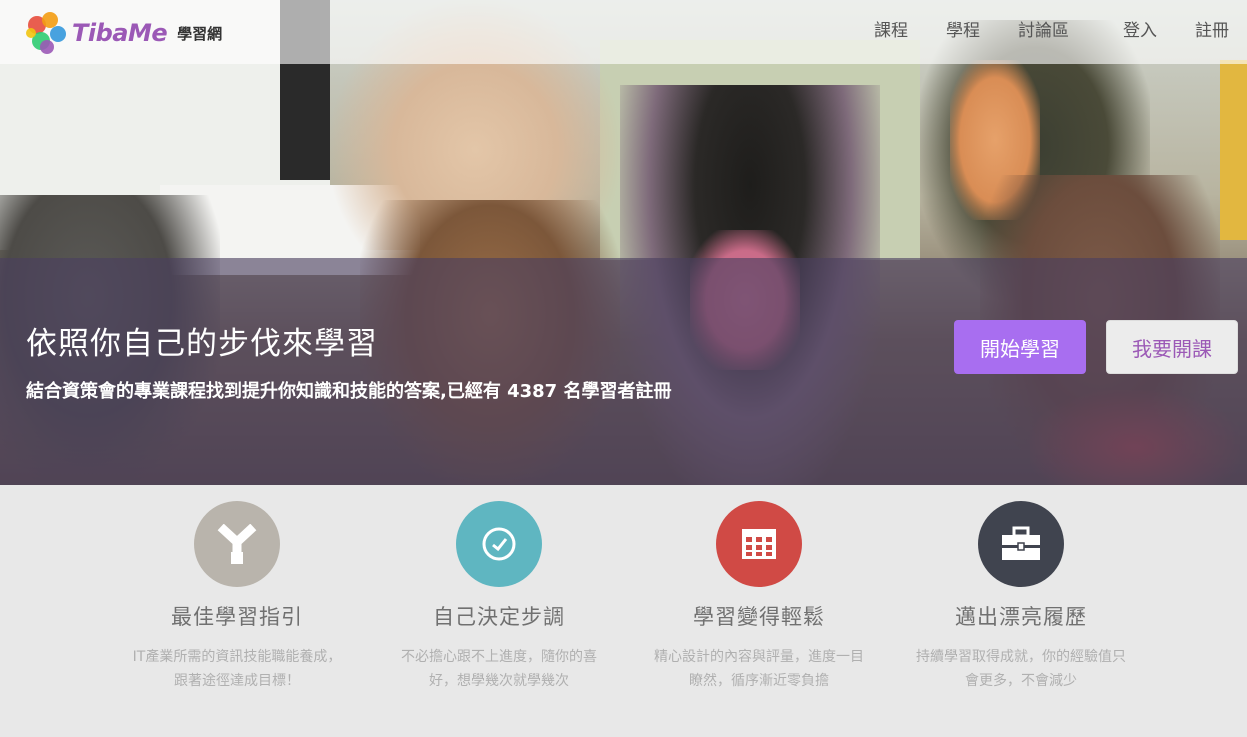  I want to click on nav-forum: 討論區, so click(1043, 31).